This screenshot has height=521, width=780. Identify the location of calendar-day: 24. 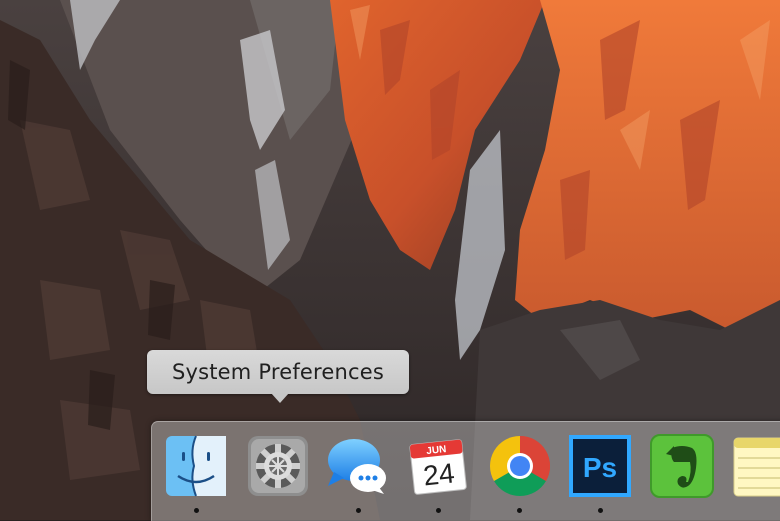
(439, 474).